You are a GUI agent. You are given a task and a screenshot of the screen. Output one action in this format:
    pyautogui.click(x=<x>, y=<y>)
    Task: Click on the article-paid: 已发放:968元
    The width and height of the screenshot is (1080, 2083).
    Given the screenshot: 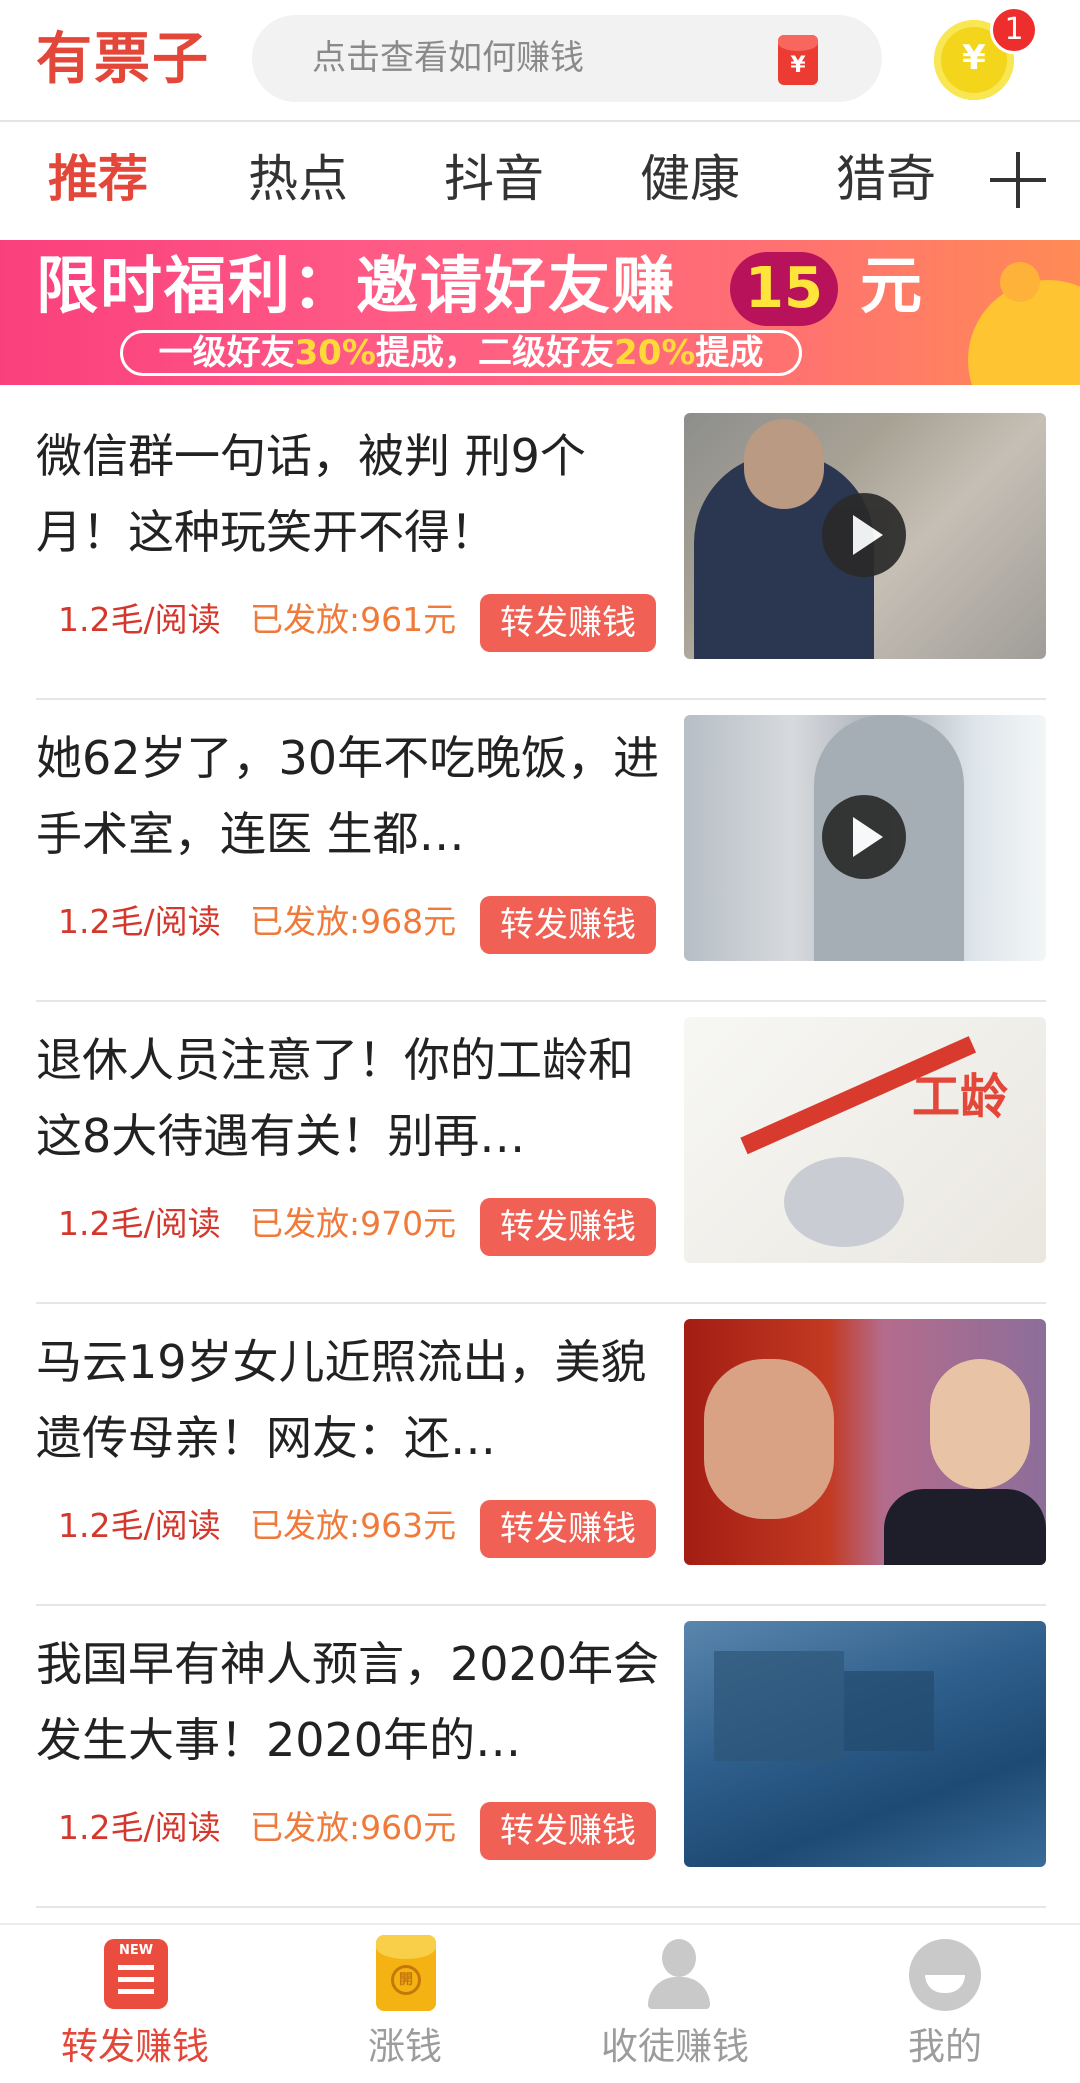 What is the action you would take?
    pyautogui.click(x=353, y=921)
    